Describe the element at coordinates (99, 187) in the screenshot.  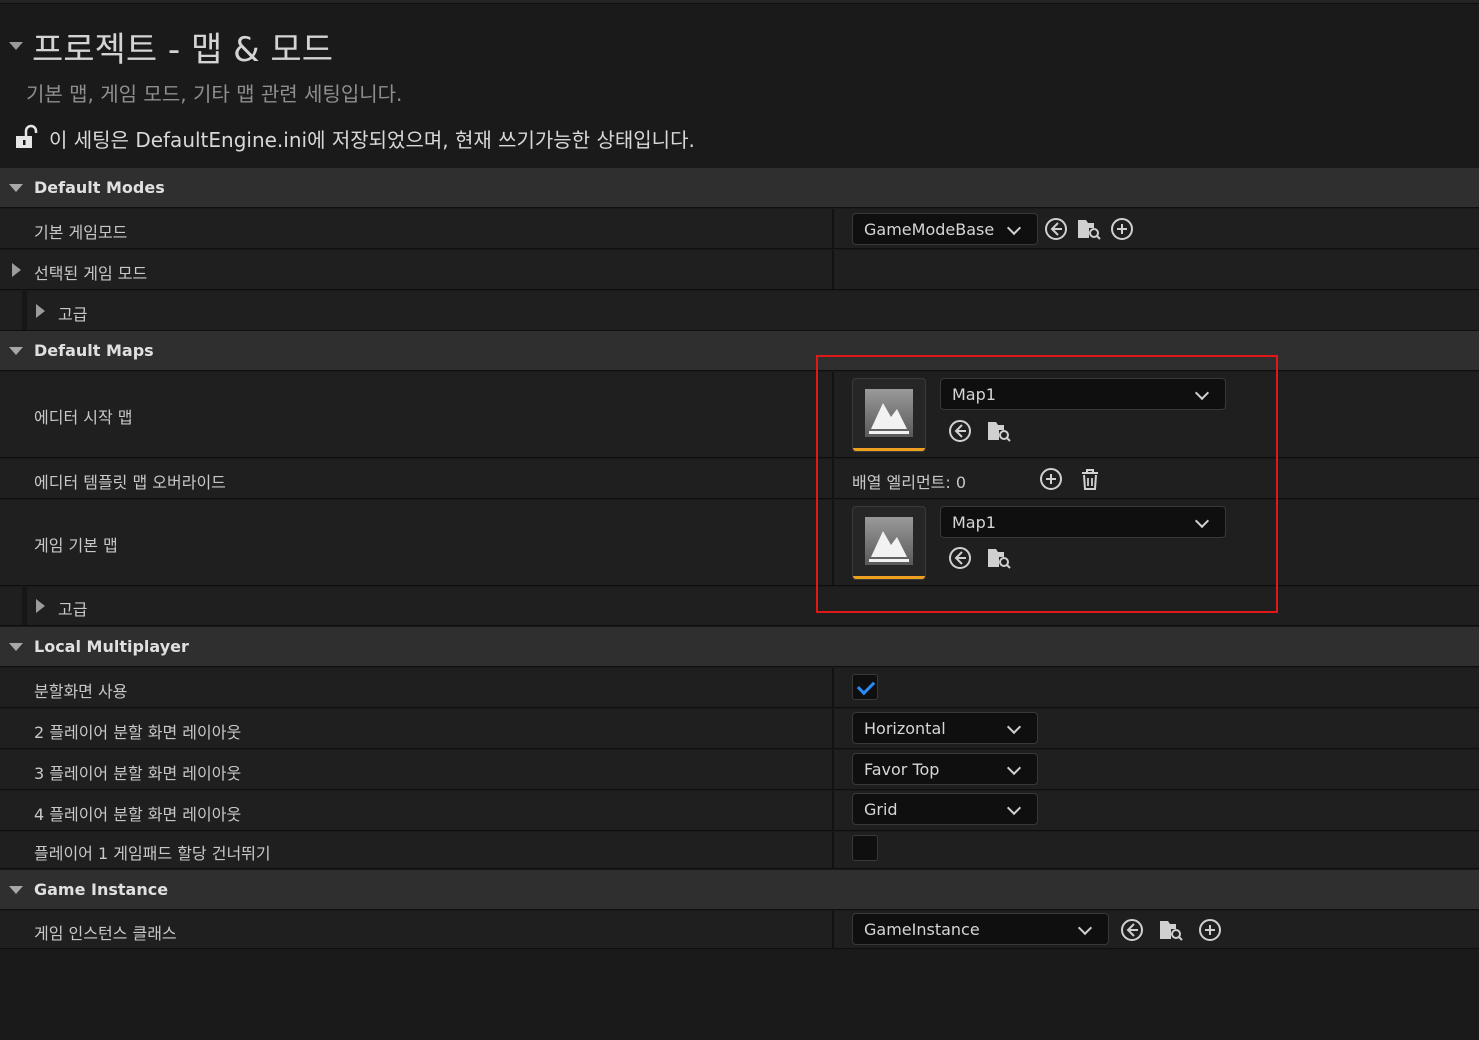
I see `category-label: Default Modes` at that location.